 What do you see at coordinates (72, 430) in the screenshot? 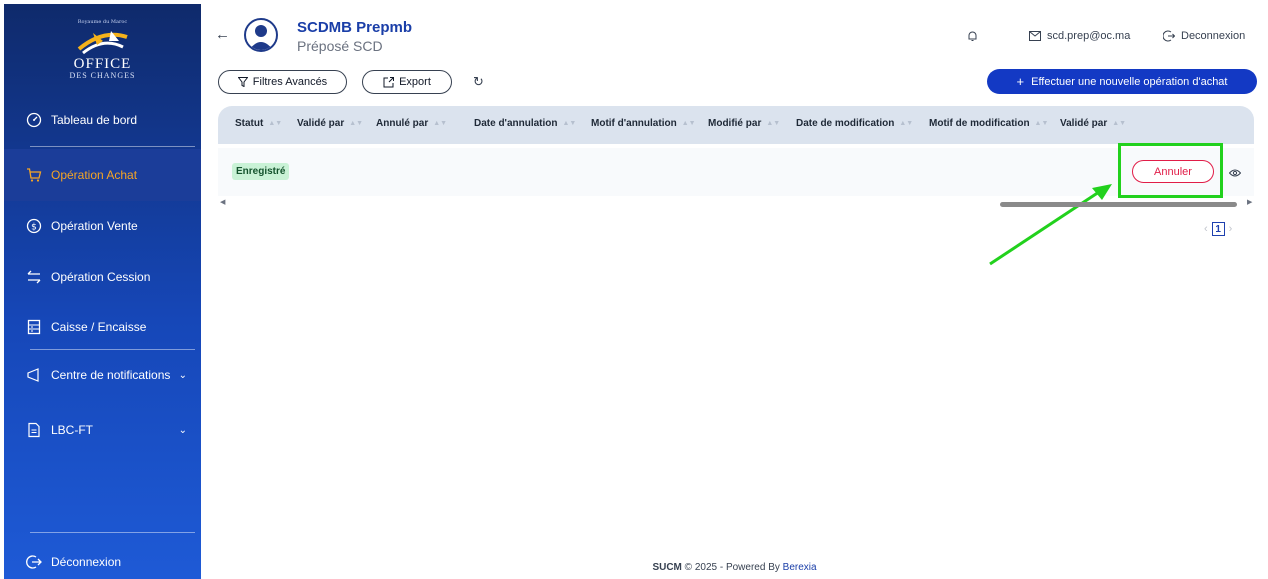
I see `sidebar-item-label: LBC-FT` at bounding box center [72, 430].